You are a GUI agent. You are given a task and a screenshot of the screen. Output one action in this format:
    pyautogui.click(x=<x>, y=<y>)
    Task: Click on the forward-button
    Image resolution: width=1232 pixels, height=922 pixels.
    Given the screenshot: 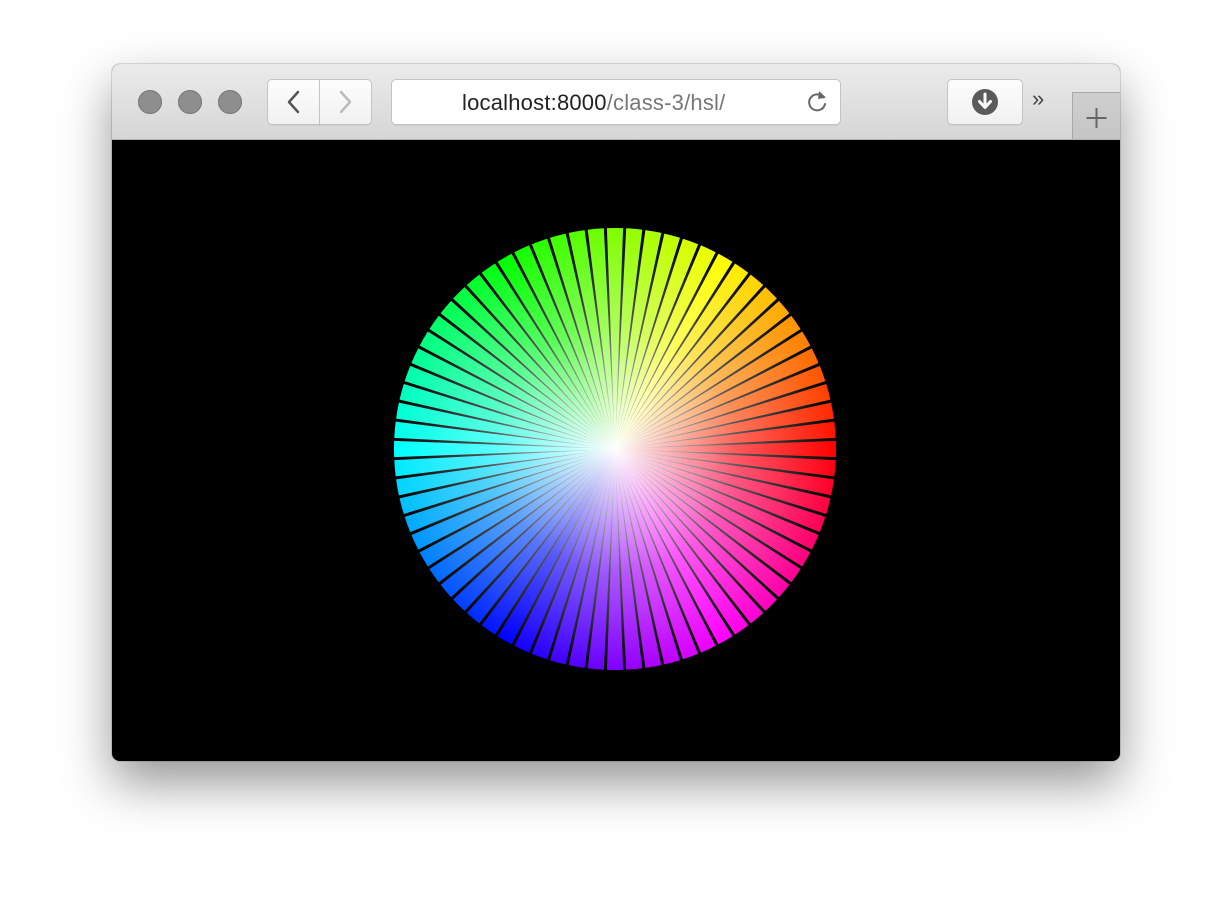 What is the action you would take?
    pyautogui.click(x=345, y=102)
    